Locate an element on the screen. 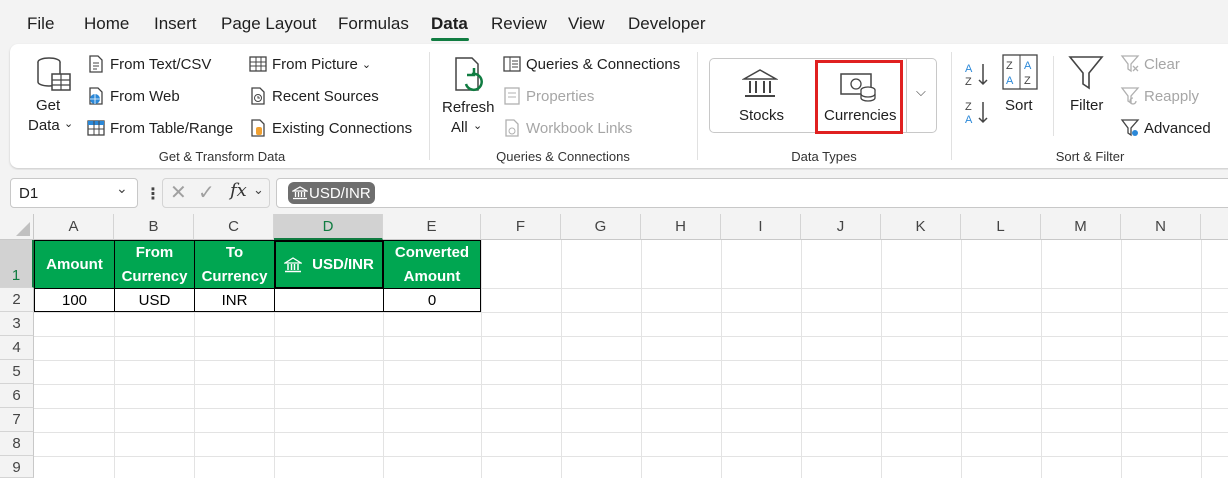 The height and width of the screenshot is (478, 1228). cell-a1: Amount is located at coordinates (74, 264).